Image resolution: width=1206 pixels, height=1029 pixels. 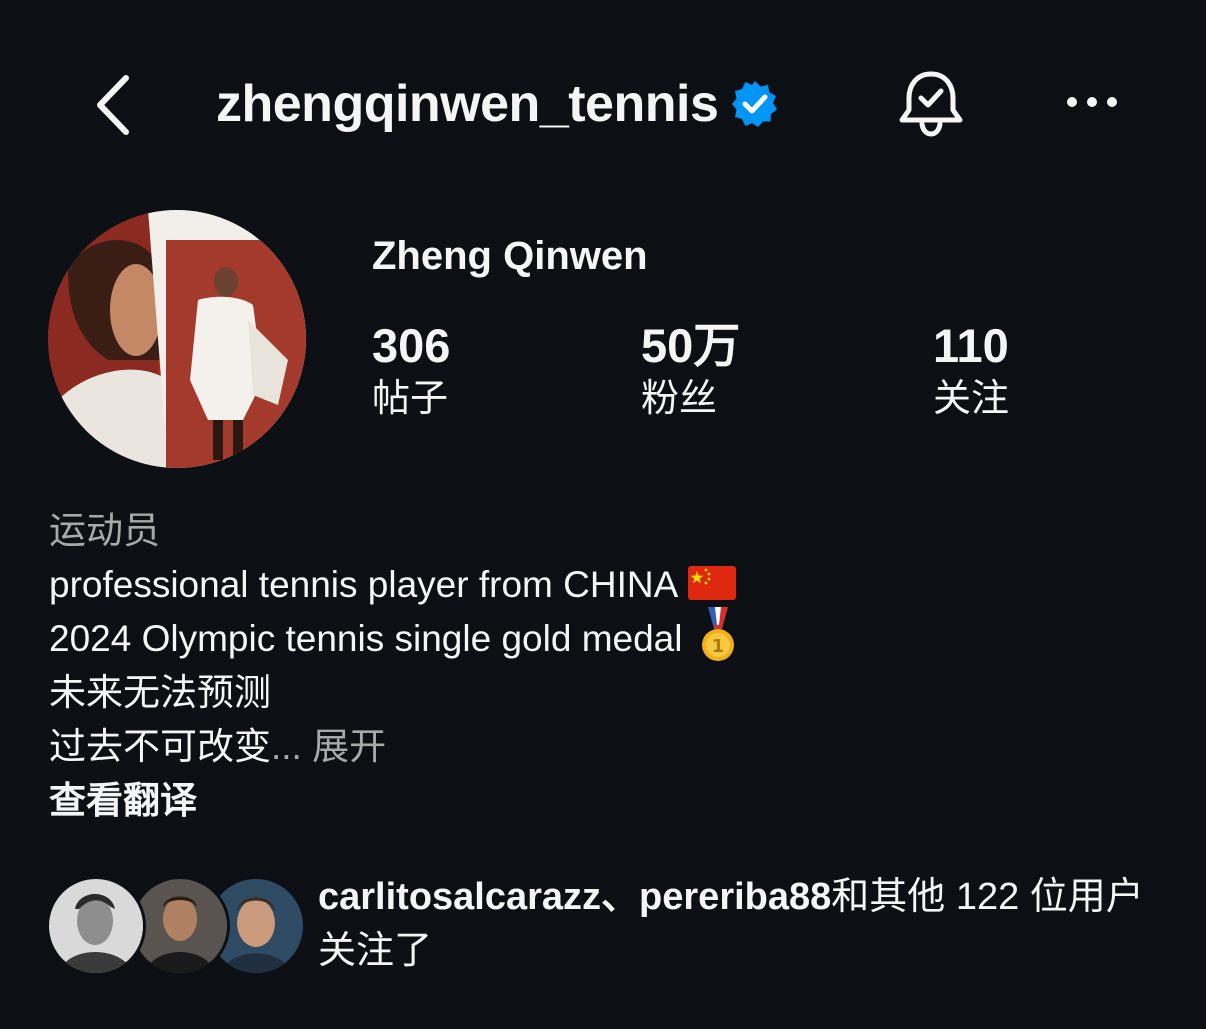 I want to click on header-title: zhengqinwen_tennis, so click(x=498, y=104).